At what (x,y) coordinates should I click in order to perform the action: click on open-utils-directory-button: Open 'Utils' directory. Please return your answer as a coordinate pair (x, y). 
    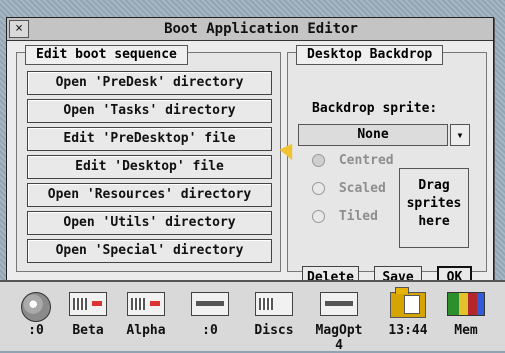
    Looking at the image, I should click on (149, 223).